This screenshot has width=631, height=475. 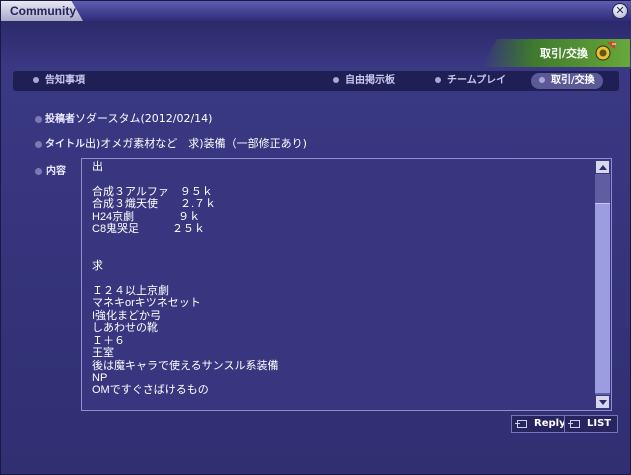 I want to click on author-row: 投稿者ソダースタム(2012/02/14), so click(x=123, y=118).